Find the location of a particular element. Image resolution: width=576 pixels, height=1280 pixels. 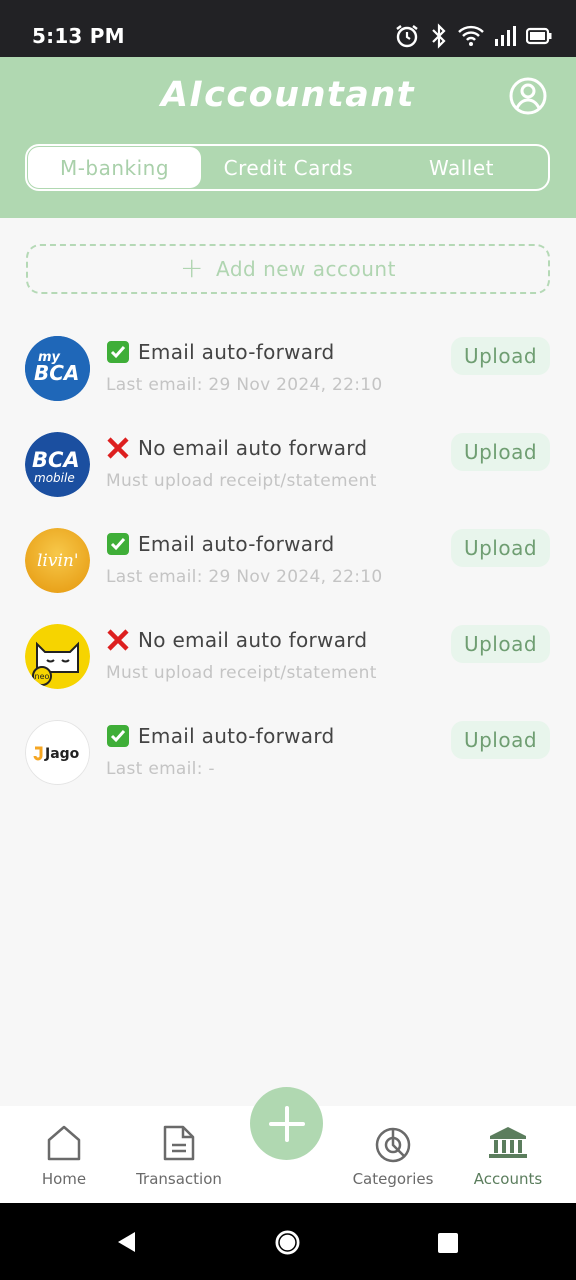

nav-transaction: Transaction is located at coordinates (179, 1154).